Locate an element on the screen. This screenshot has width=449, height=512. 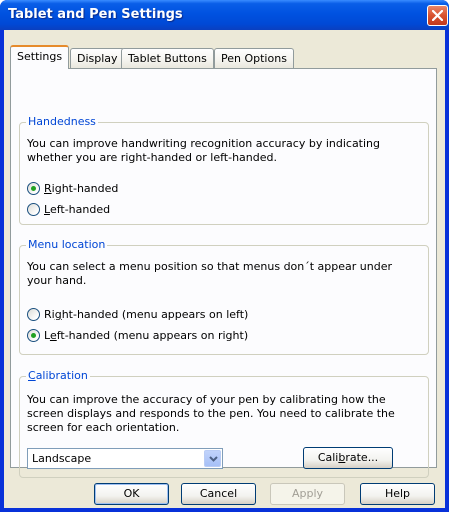
orientation-select: Landscape is located at coordinates (125, 458).